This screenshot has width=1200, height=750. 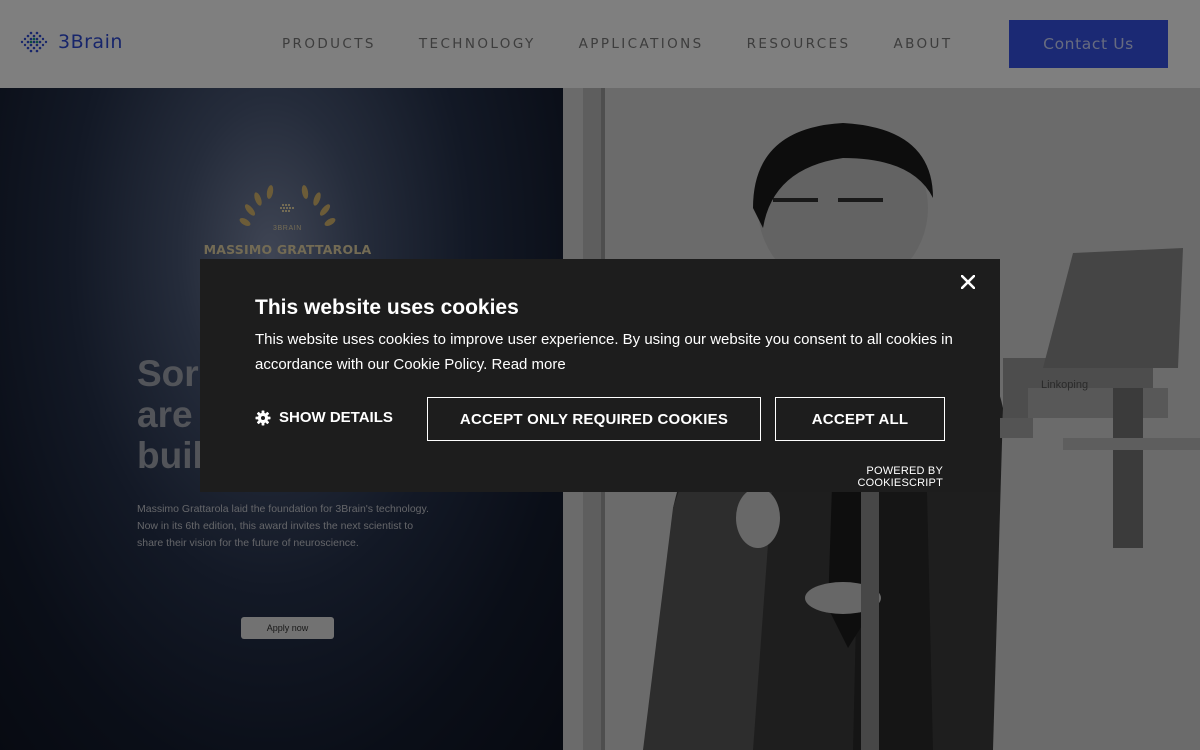 I want to click on cookie-title: This website uses cookies, so click(x=387, y=307).